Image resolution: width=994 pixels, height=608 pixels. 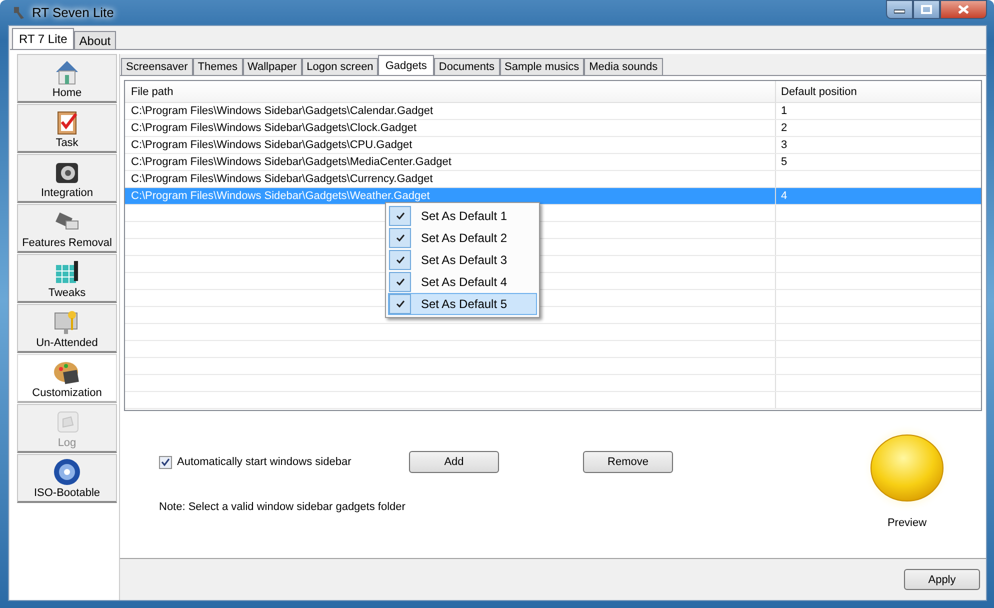 What do you see at coordinates (553, 162) in the screenshot?
I see `table-row: C:\Program Files\Windows Sidebar\Gadgets\MediaCenter.Gadget 5` at bounding box center [553, 162].